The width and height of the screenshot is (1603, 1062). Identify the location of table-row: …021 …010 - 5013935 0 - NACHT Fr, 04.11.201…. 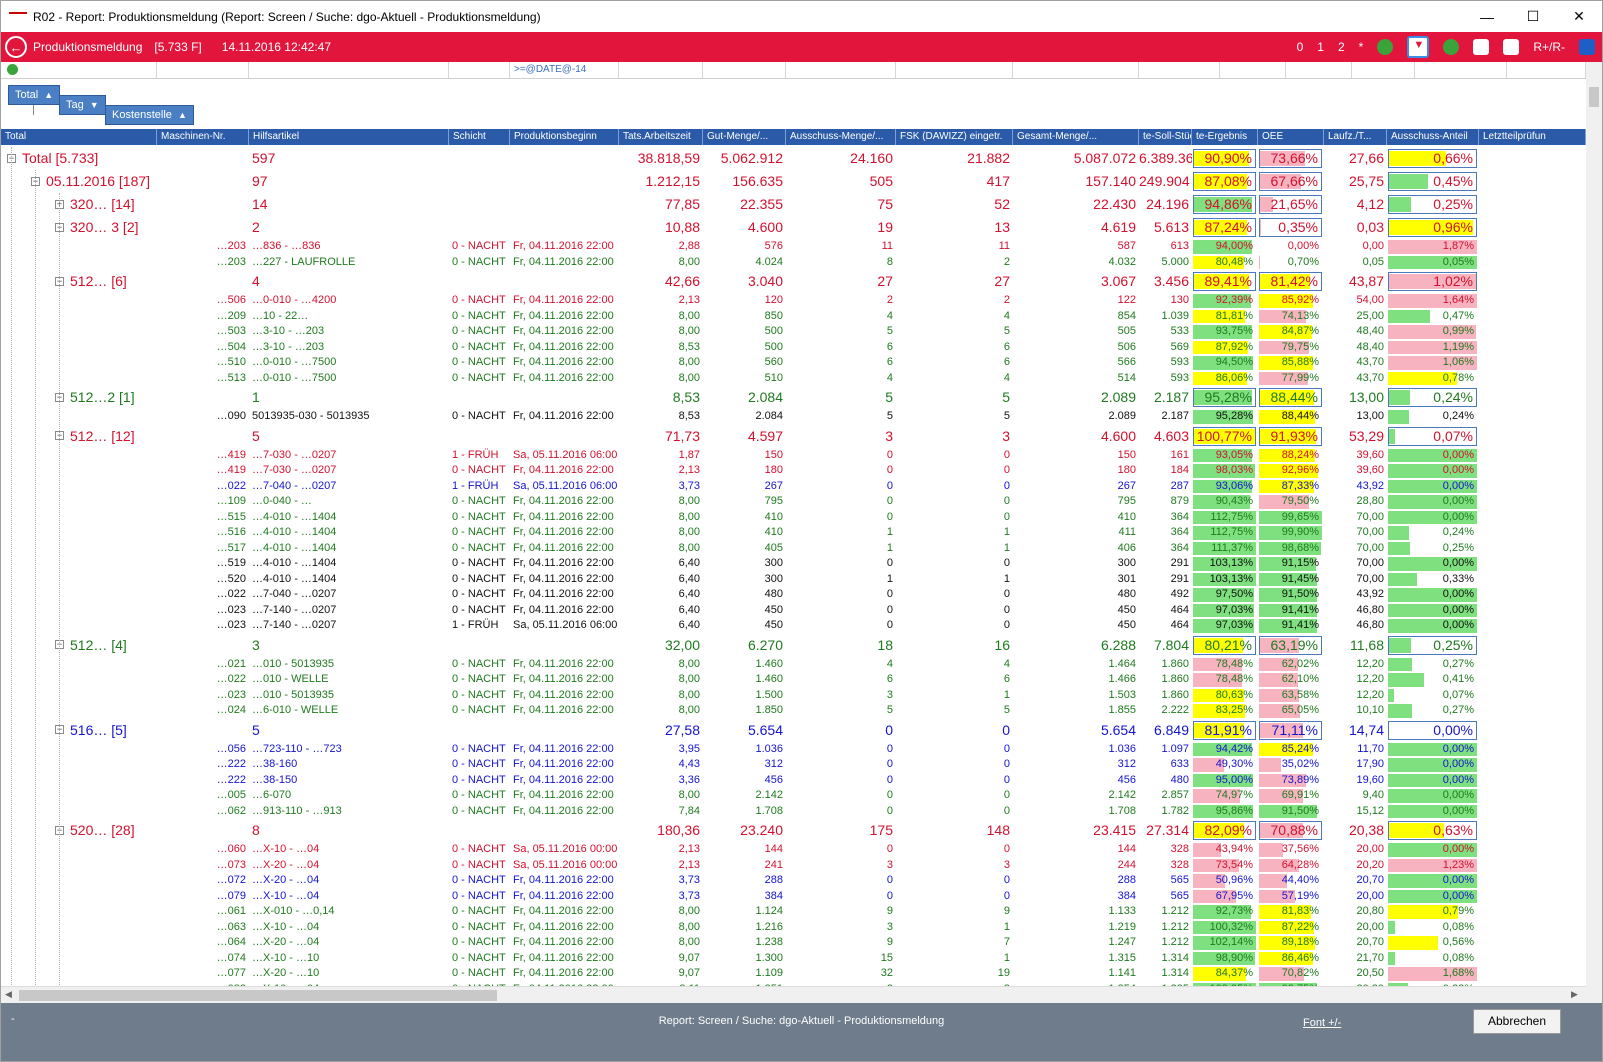
(793, 665).